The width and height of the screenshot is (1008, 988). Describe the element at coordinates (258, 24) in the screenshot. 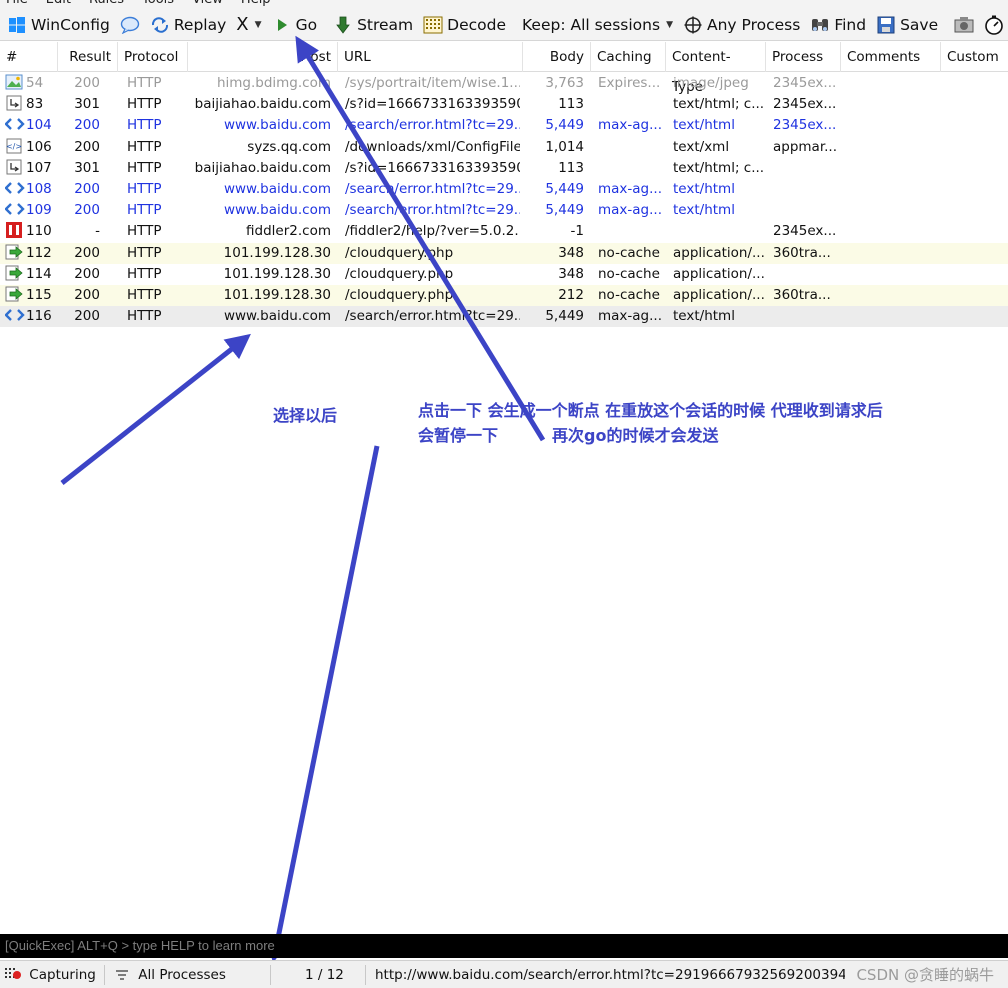

I see `chevron-down-icon: ▼` at that location.